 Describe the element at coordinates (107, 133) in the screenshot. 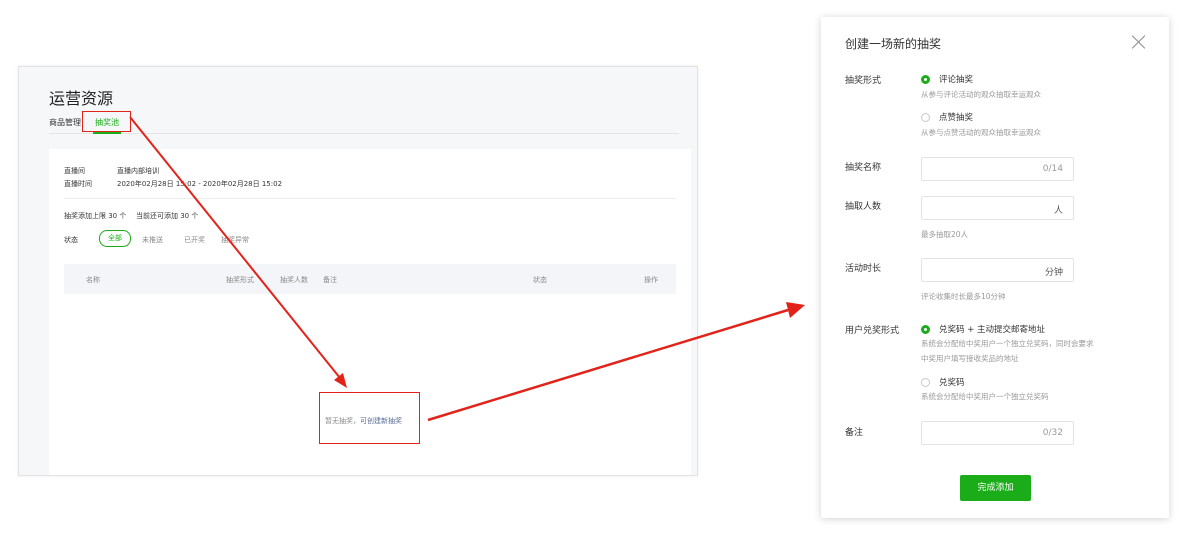

I see `active-tab-indicator` at that location.